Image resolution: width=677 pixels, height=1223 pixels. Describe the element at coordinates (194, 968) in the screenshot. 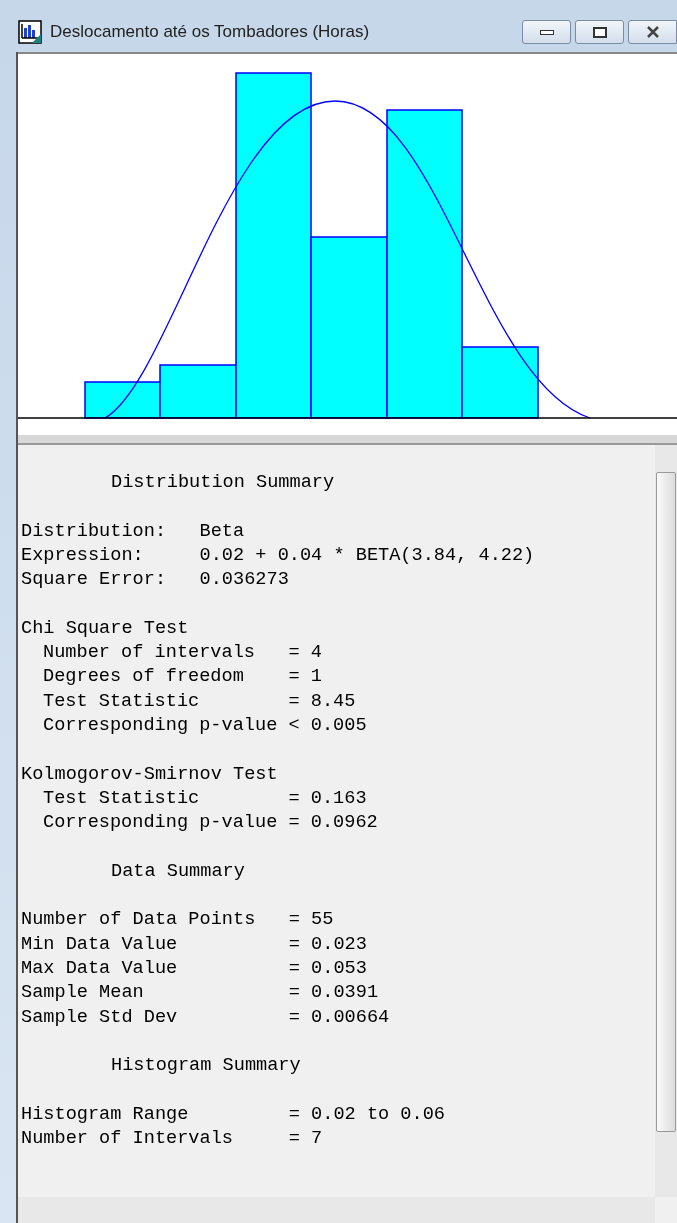

I see `report-line: Max Data Value = 0.053` at that location.